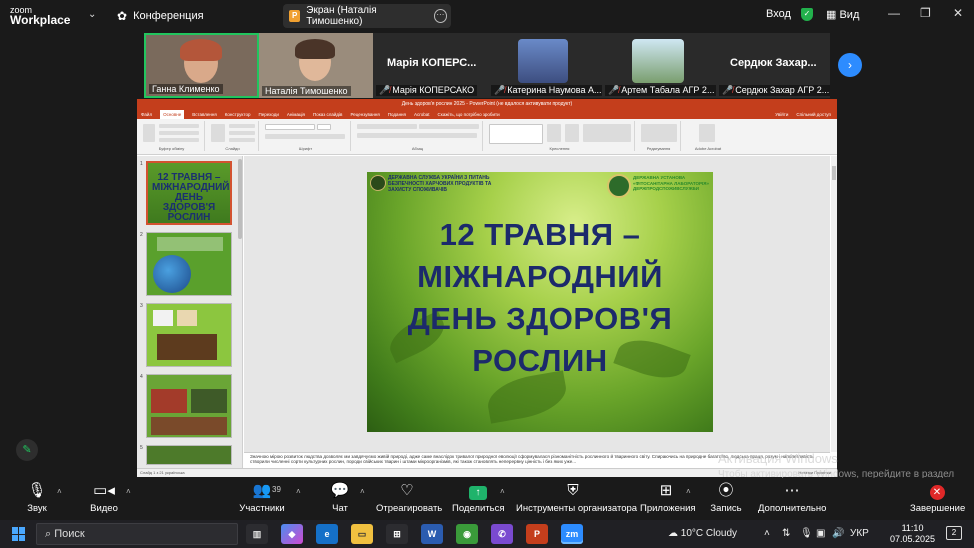 The width and height of the screenshot is (974, 548). What do you see at coordinates (172, 114) in the screenshot?
I see `ppt-tab-home: Основне` at bounding box center [172, 114].